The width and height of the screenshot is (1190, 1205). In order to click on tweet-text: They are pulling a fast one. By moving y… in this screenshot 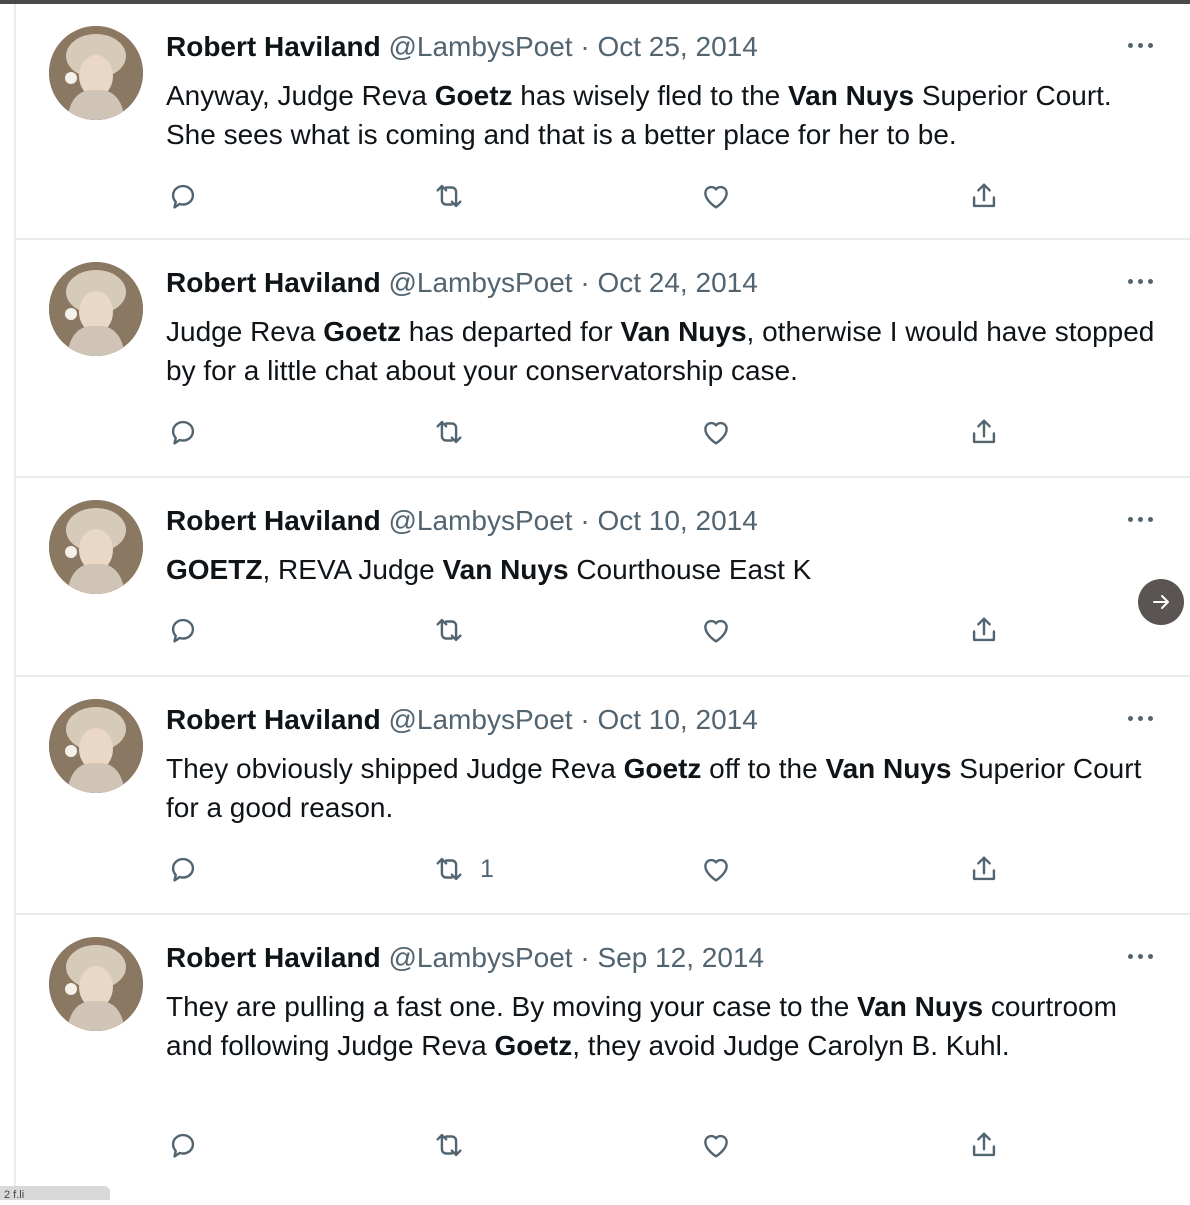, I will do `click(666, 1026)`.